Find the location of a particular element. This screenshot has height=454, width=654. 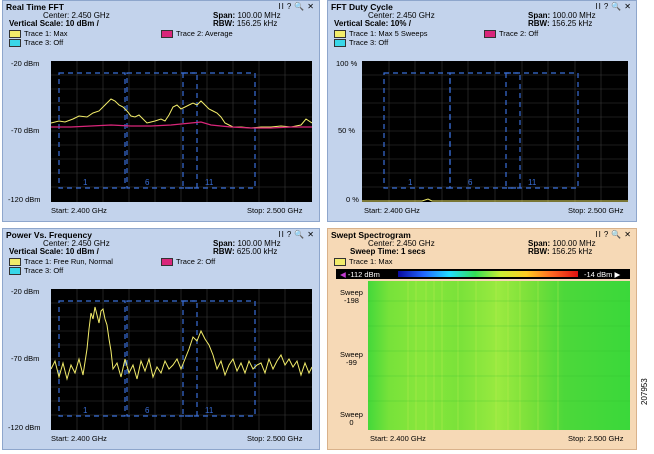

spectrogram-plot is located at coordinates (499, 355).